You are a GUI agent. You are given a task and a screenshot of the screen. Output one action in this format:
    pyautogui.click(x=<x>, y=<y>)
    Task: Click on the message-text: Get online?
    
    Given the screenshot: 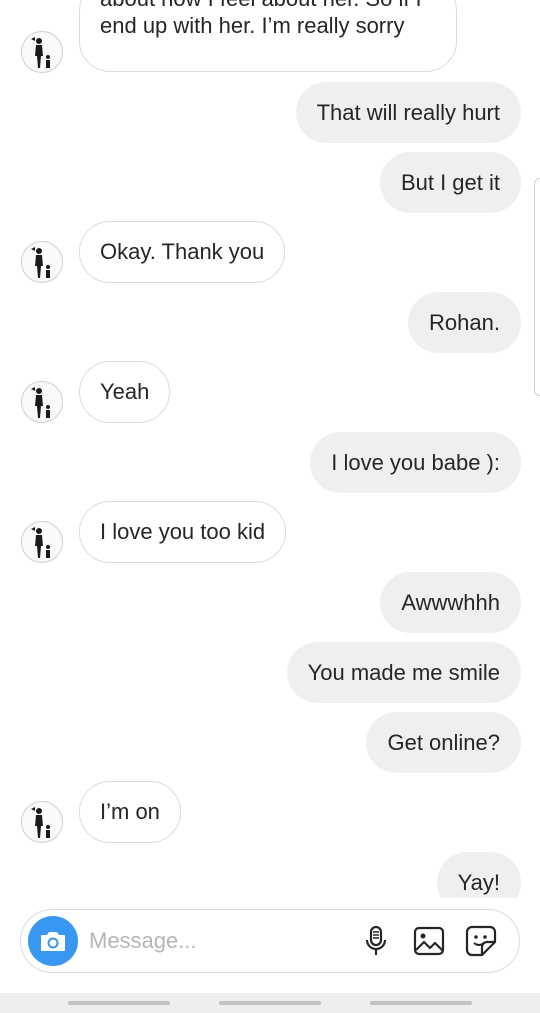 What is the action you would take?
    pyautogui.click(x=443, y=742)
    